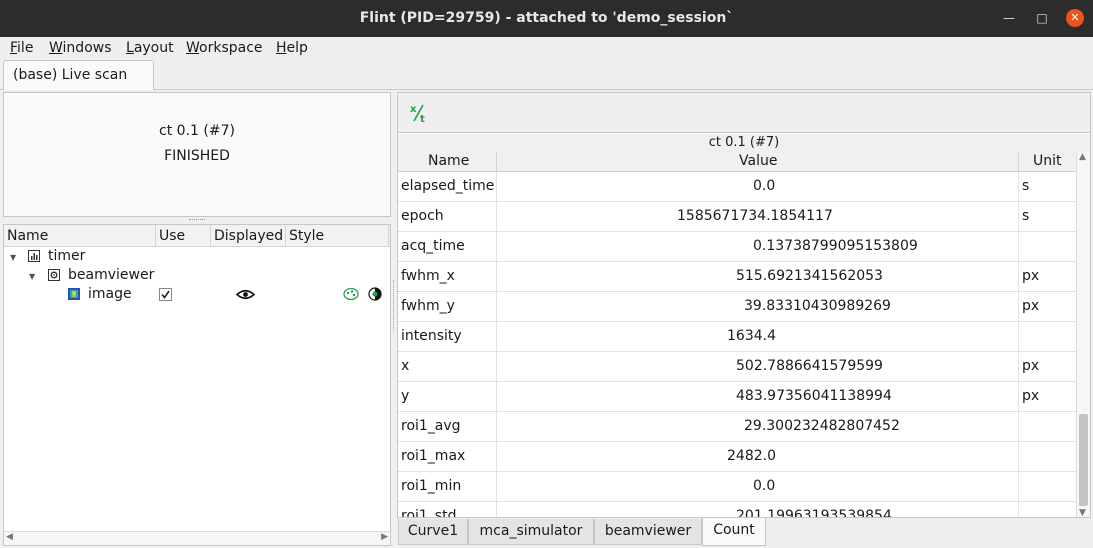  I want to click on tree-item-image: image, so click(197, 295).